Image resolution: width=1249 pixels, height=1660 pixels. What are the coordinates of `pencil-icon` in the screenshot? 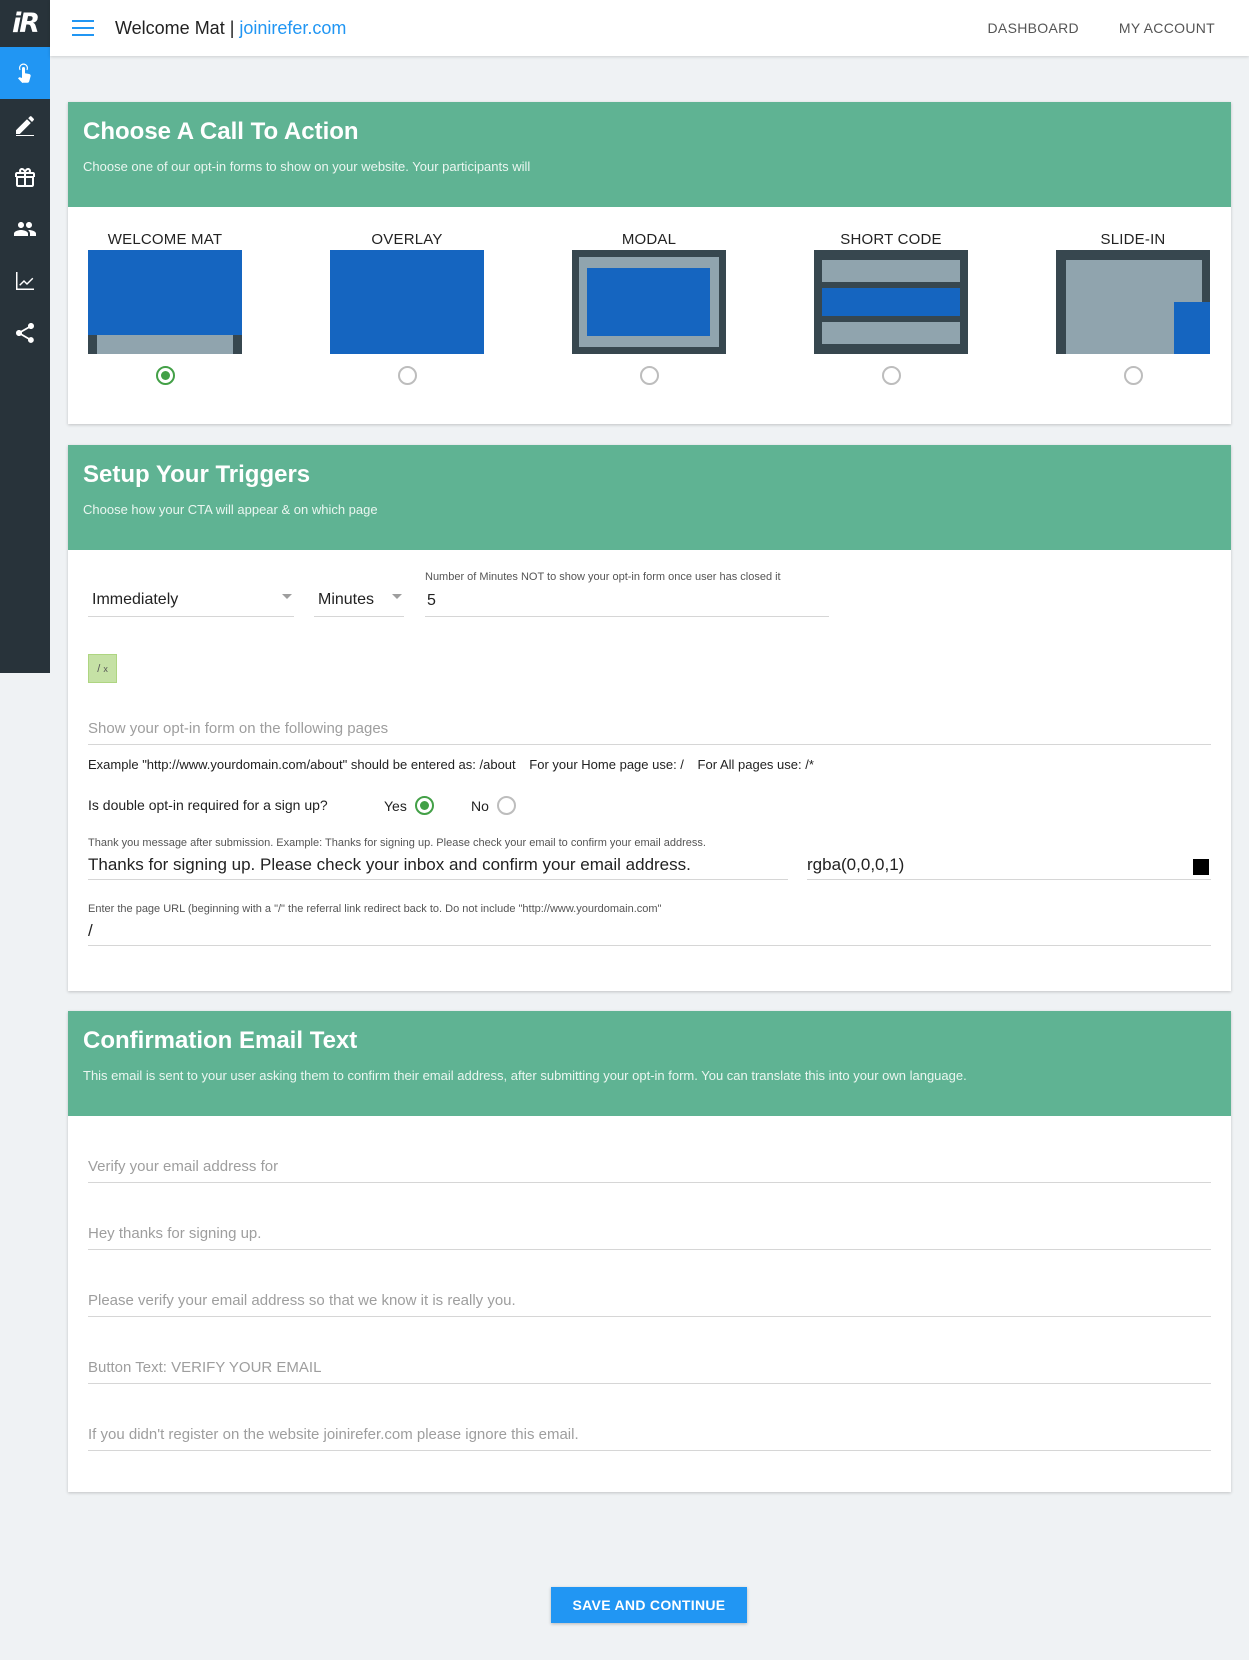 It's located at (25, 126).